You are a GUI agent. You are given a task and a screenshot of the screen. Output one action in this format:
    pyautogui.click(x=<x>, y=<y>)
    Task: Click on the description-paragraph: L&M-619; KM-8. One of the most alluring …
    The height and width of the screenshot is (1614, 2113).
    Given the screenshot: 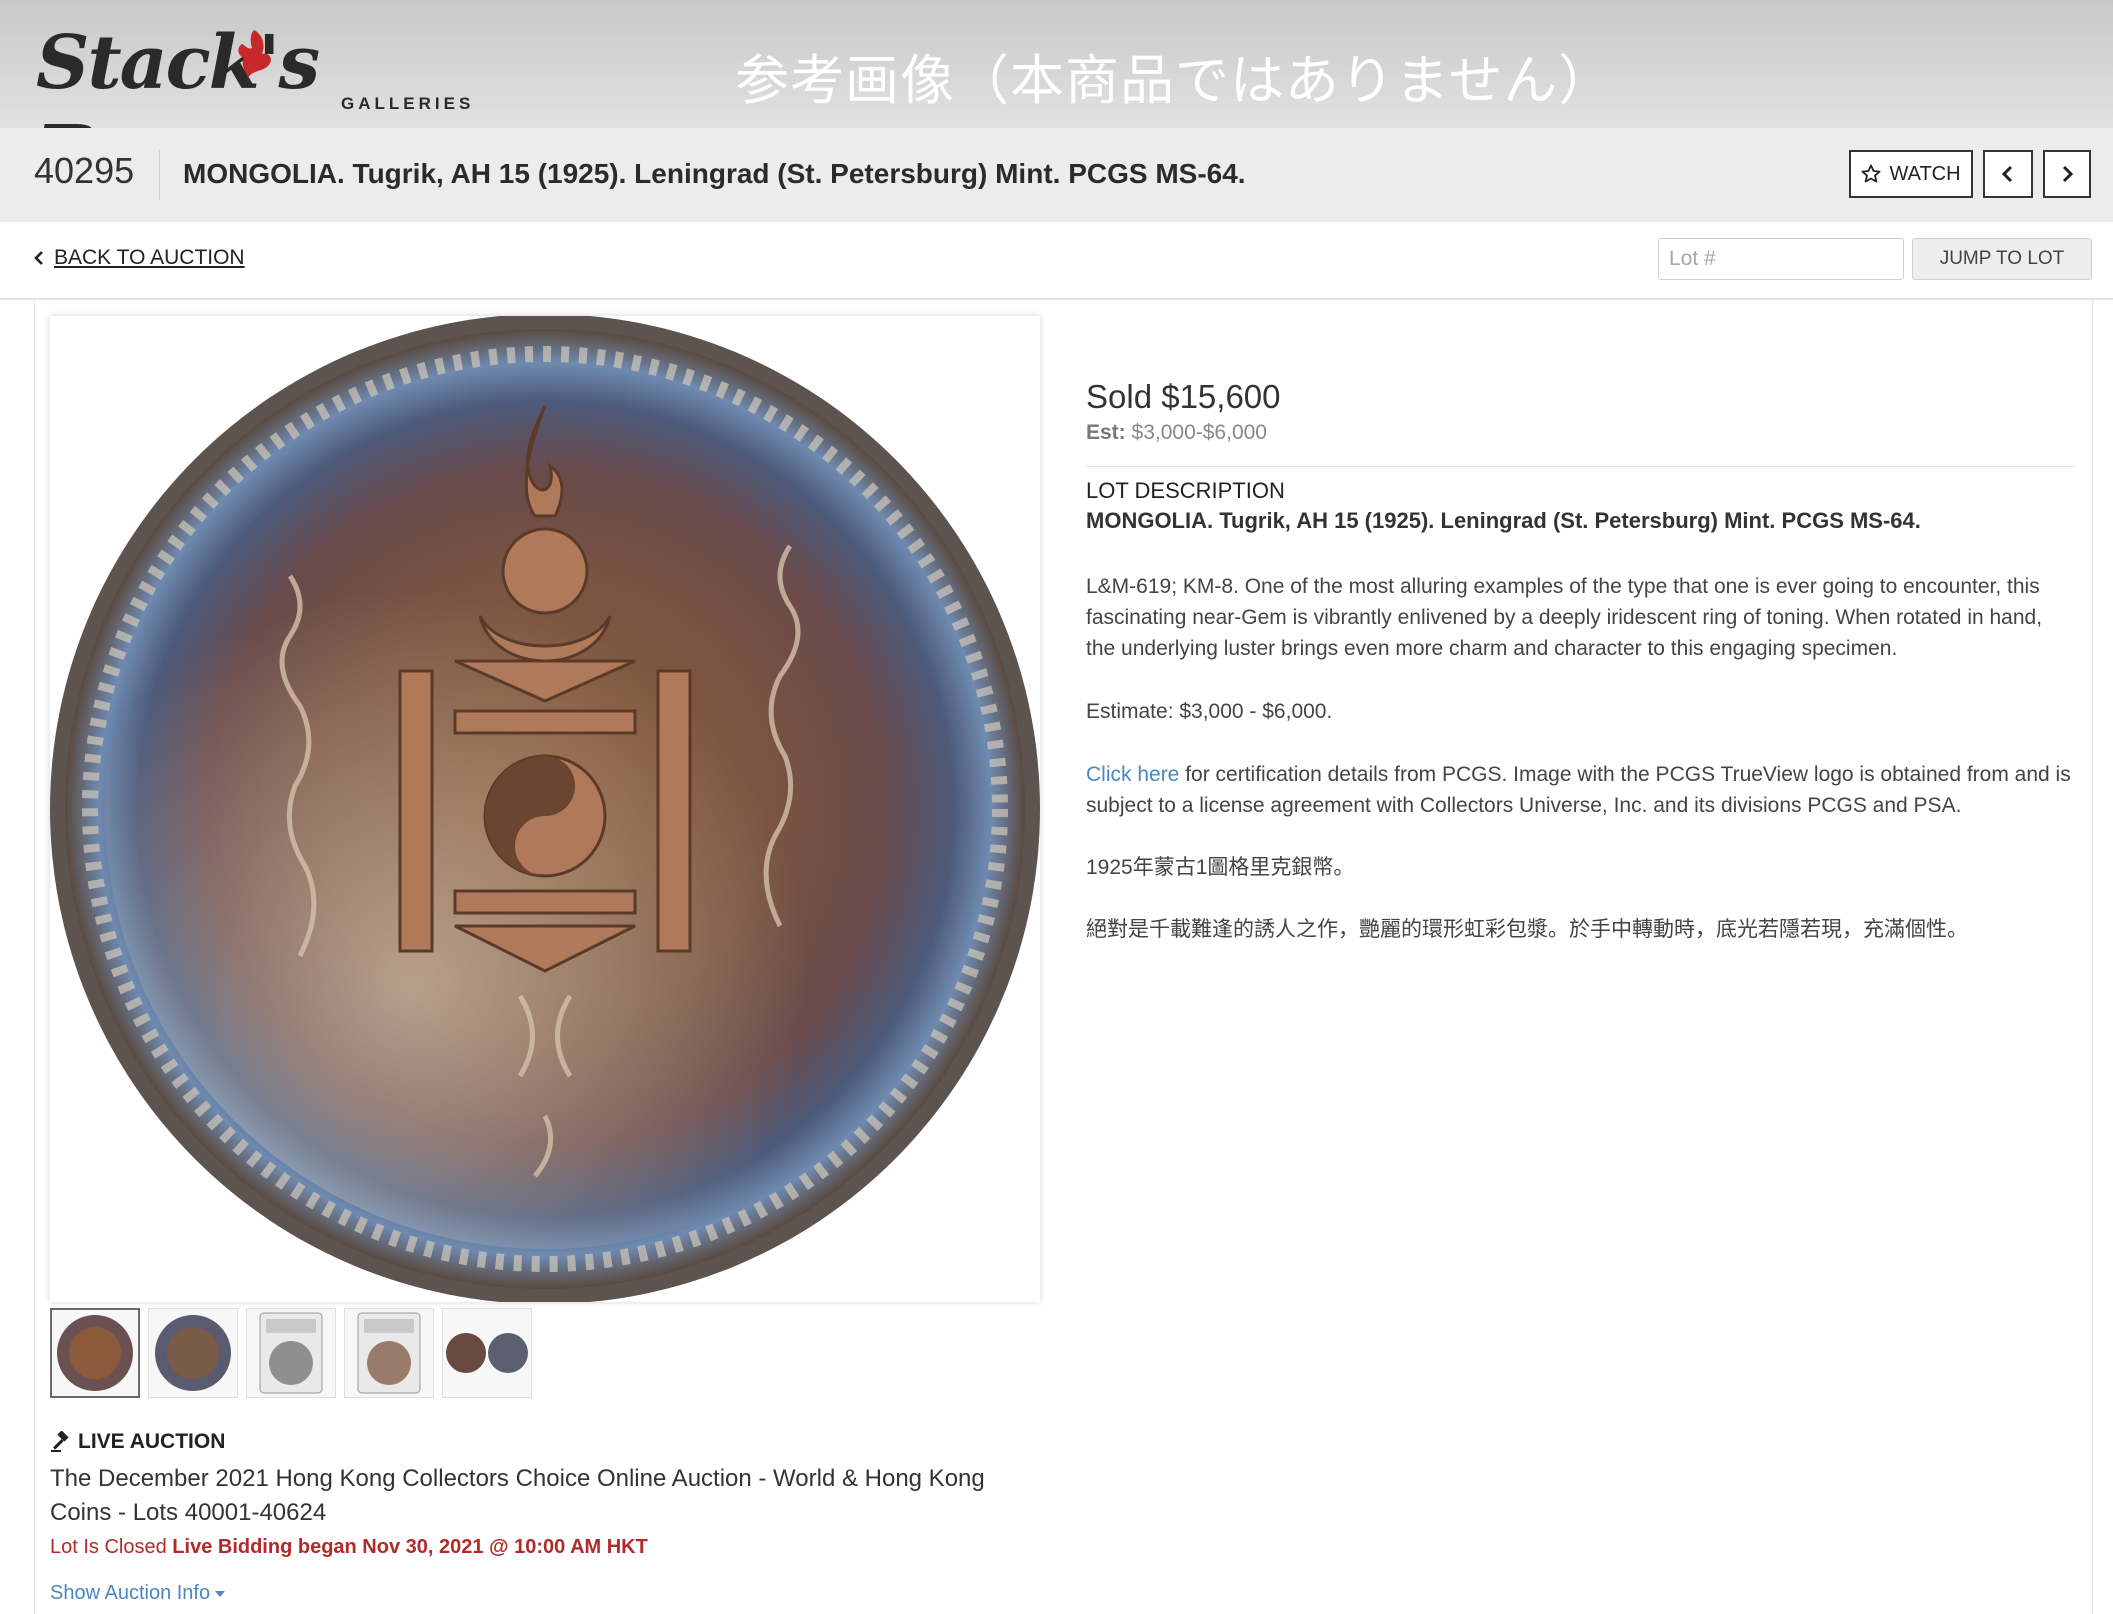 What is the action you would take?
    pyautogui.click(x=1564, y=617)
    